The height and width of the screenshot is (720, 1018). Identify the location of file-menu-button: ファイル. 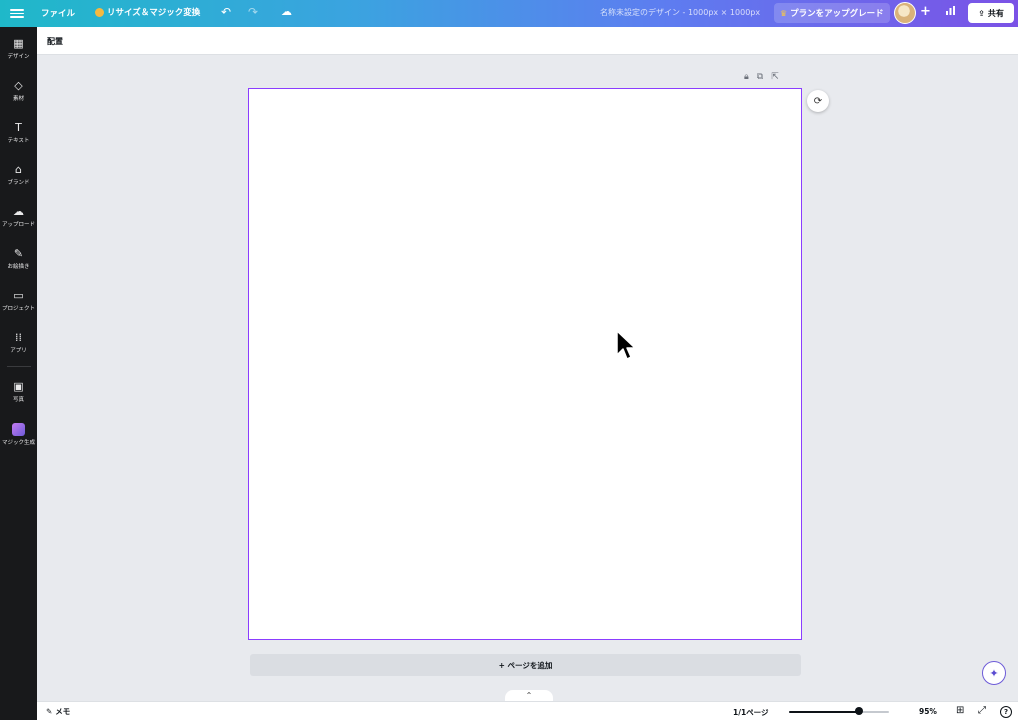
(58, 13).